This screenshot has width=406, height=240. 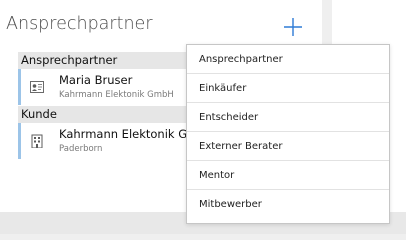 What do you see at coordinates (37, 87) in the screenshot?
I see `contact-card-icon` at bounding box center [37, 87].